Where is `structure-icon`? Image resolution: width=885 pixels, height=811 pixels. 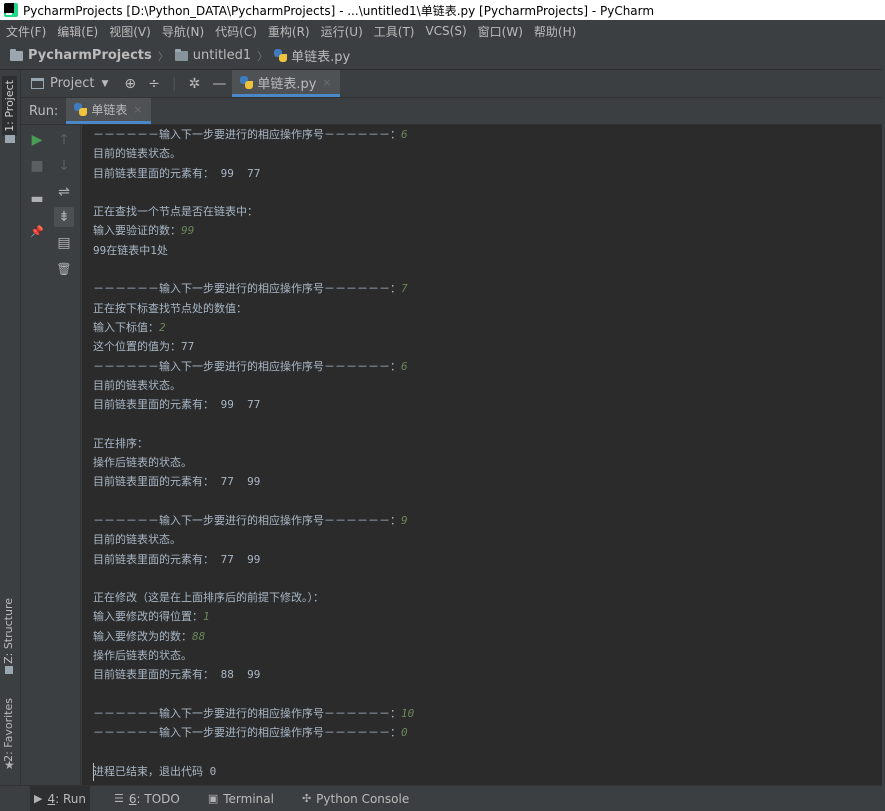
structure-icon is located at coordinates (9, 670).